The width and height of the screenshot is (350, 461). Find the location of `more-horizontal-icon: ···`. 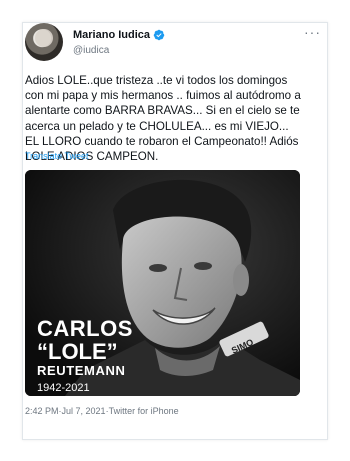

more-horizontal-icon: ··· is located at coordinates (312, 32).